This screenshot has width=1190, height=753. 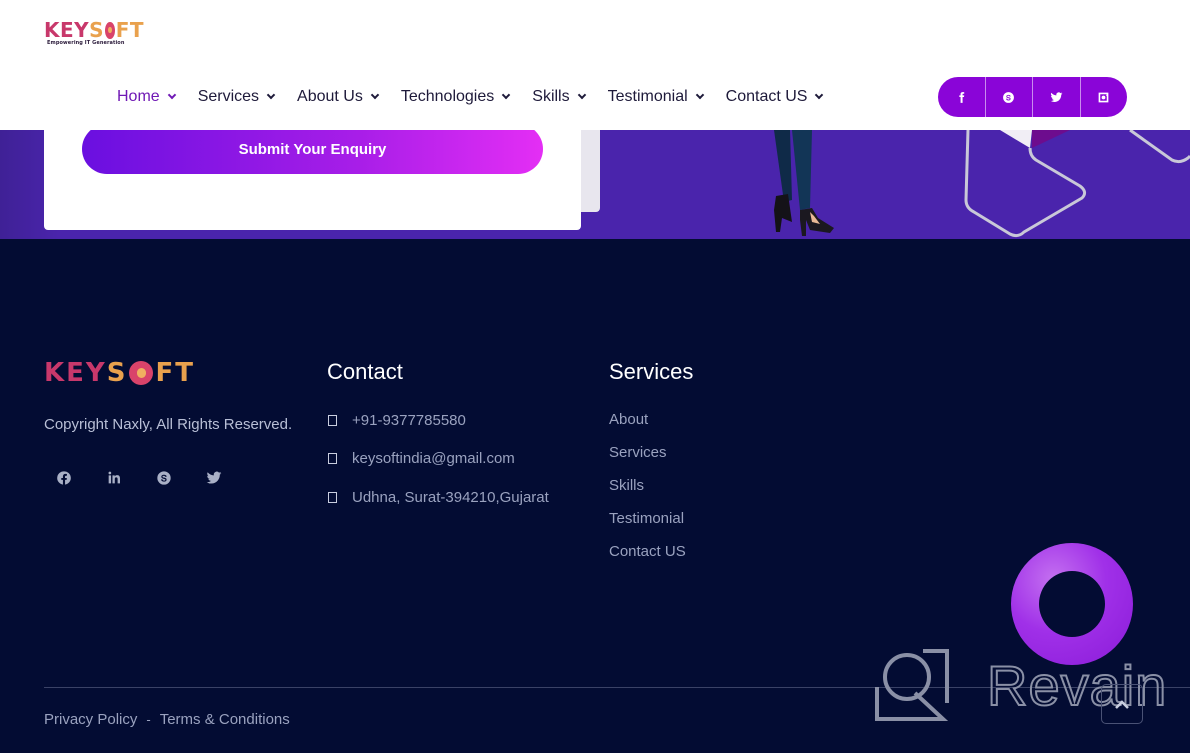 I want to click on woman-legs-illustration, so click(x=804, y=183).